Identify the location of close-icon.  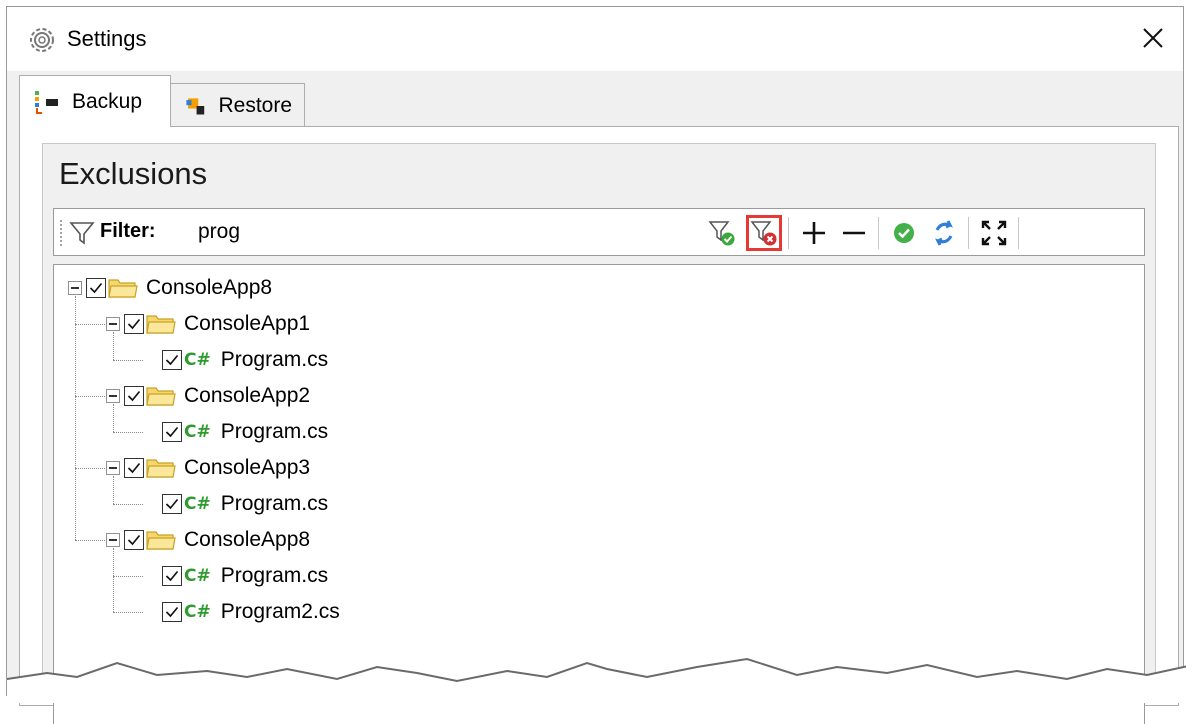
(1153, 38).